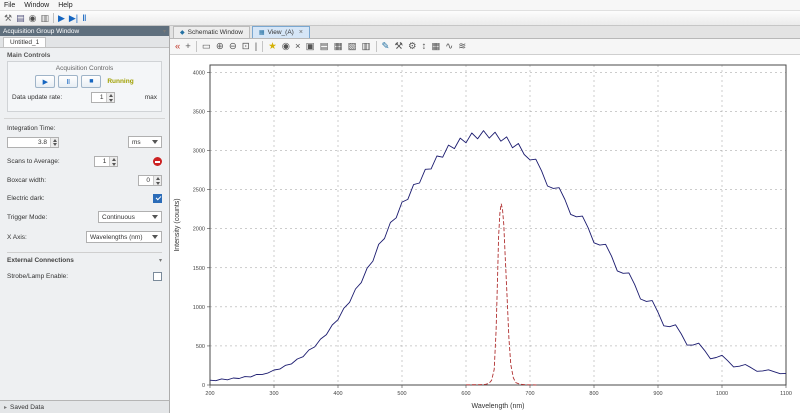  What do you see at coordinates (261, 33) in the screenshot?
I see `chart-icon: ▦` at bounding box center [261, 33].